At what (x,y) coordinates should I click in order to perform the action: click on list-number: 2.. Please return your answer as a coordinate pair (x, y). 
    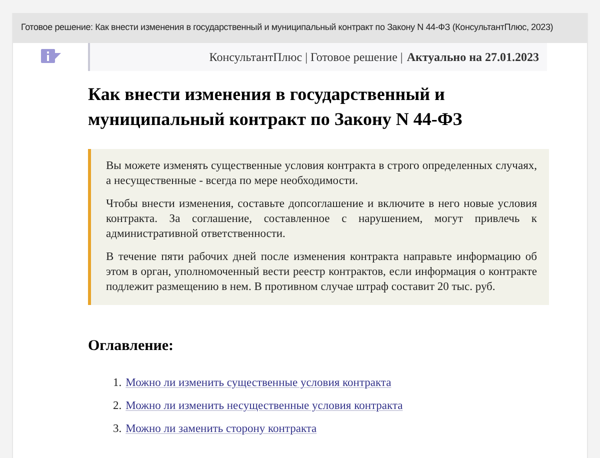
    Looking at the image, I should click on (117, 406).